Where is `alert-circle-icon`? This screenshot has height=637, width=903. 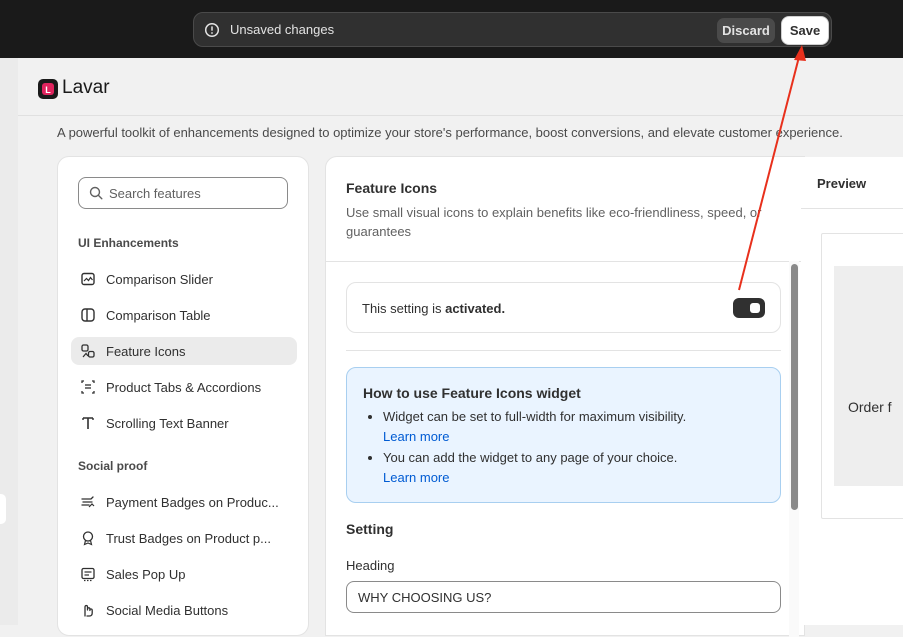 alert-circle-icon is located at coordinates (212, 30).